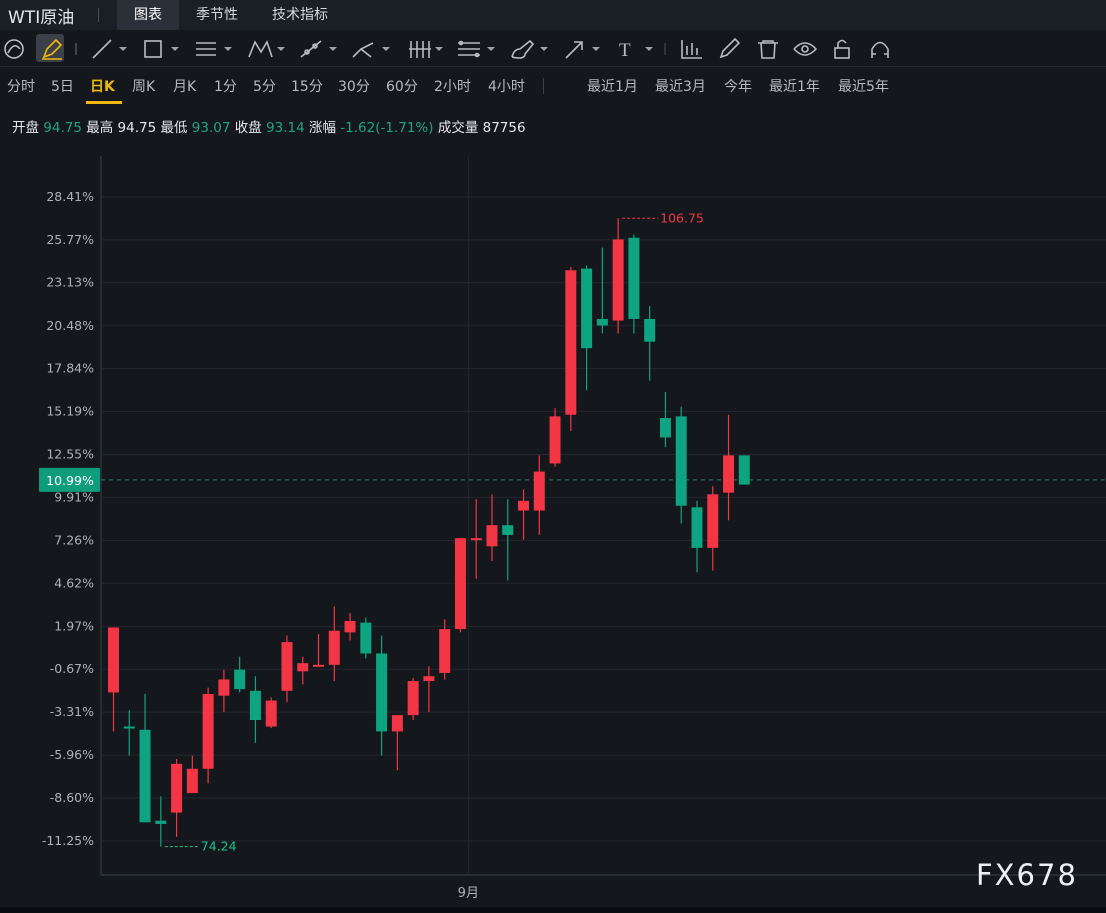 This screenshot has height=913, width=1106. What do you see at coordinates (842, 49) in the screenshot?
I see `unlock-icon` at bounding box center [842, 49].